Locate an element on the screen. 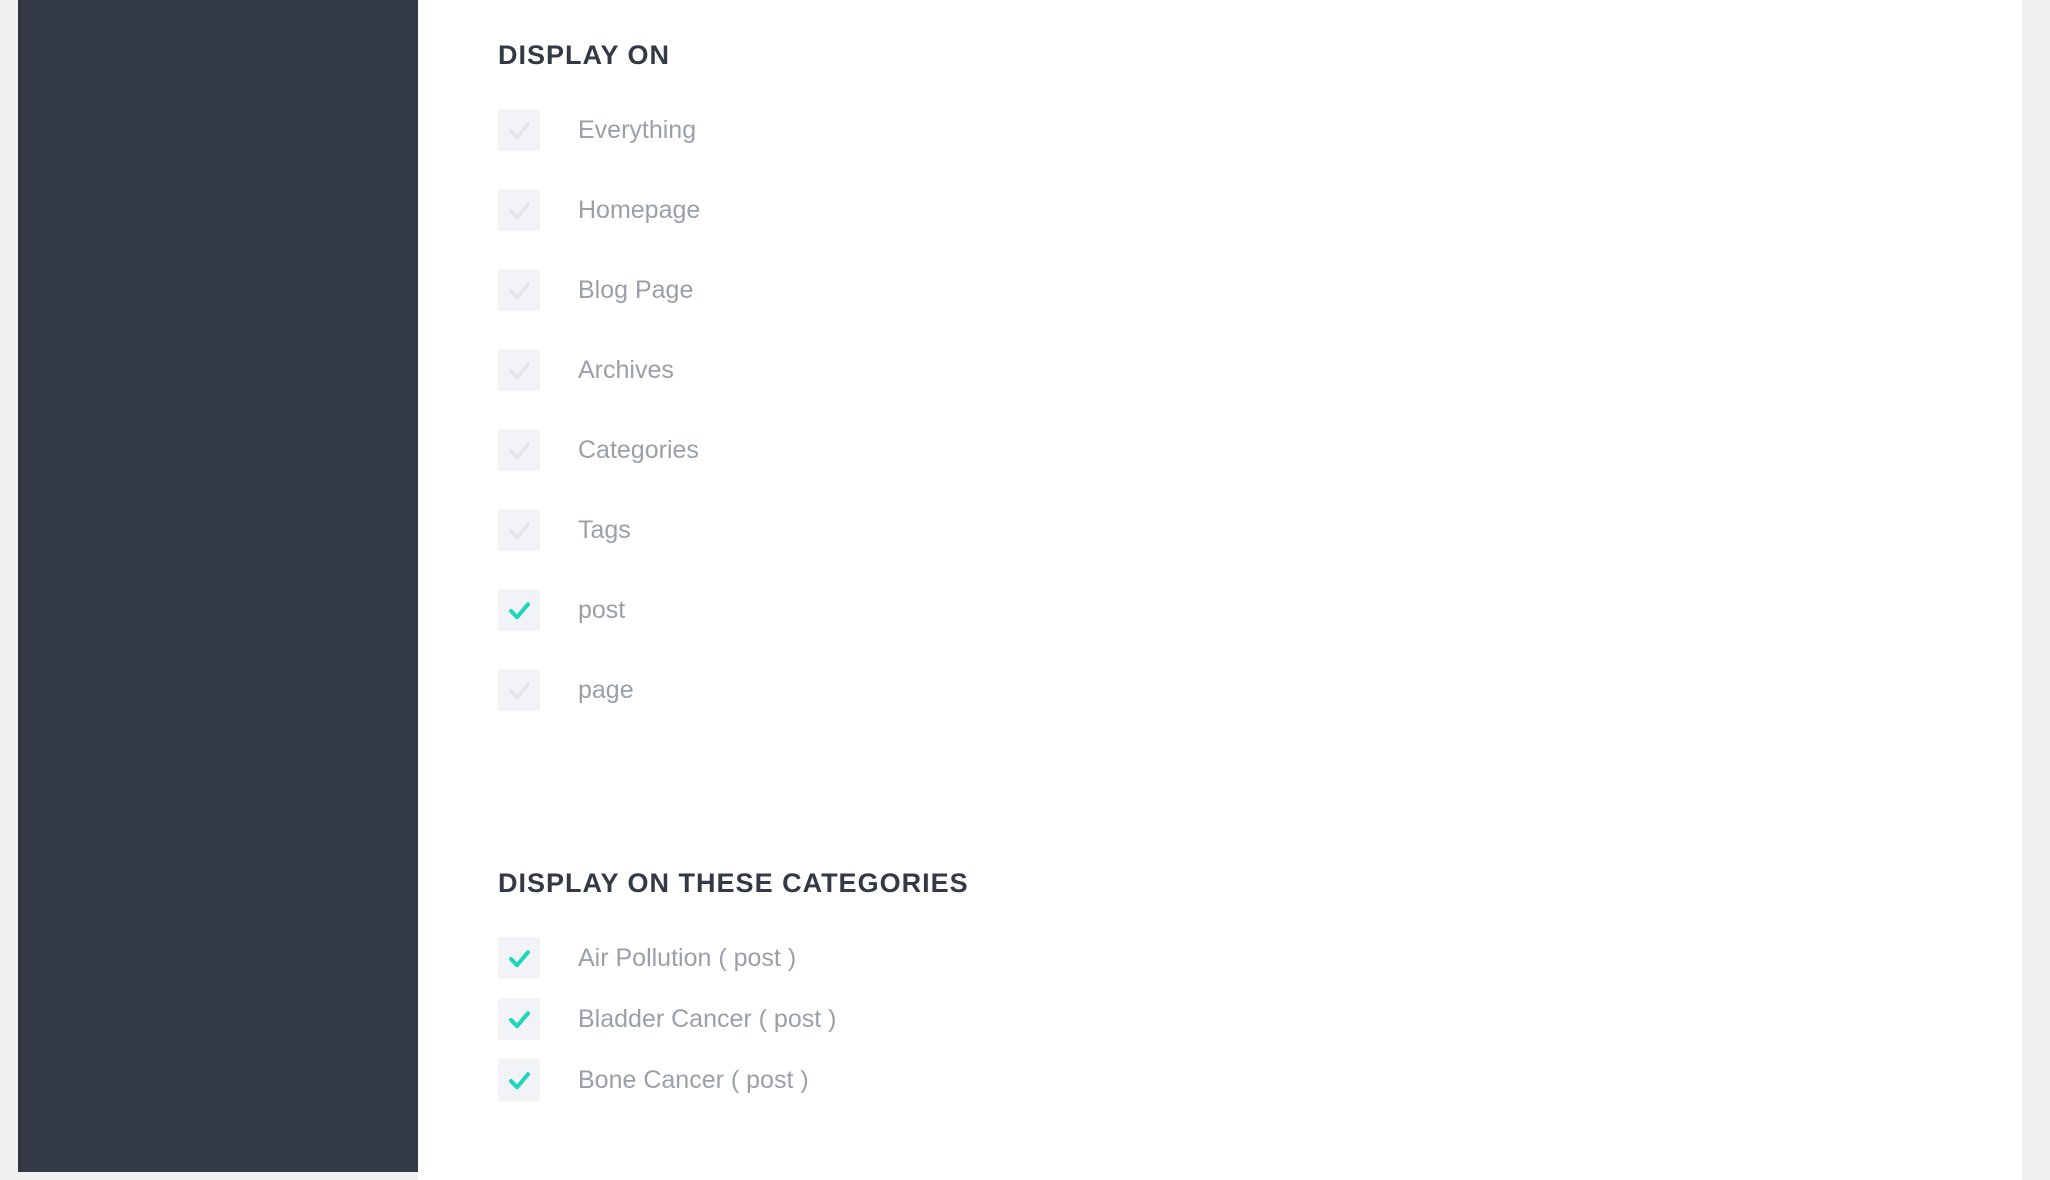 The width and height of the screenshot is (2050, 1180). checkbox-row: Bladder Cancer ( post ) is located at coordinates (948, 1019).